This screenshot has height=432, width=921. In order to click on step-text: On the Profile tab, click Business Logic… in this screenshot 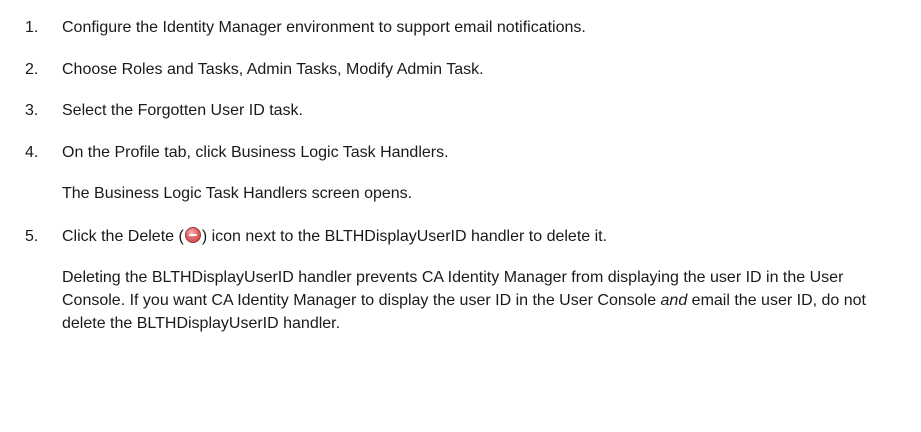, I will do `click(255, 152)`.